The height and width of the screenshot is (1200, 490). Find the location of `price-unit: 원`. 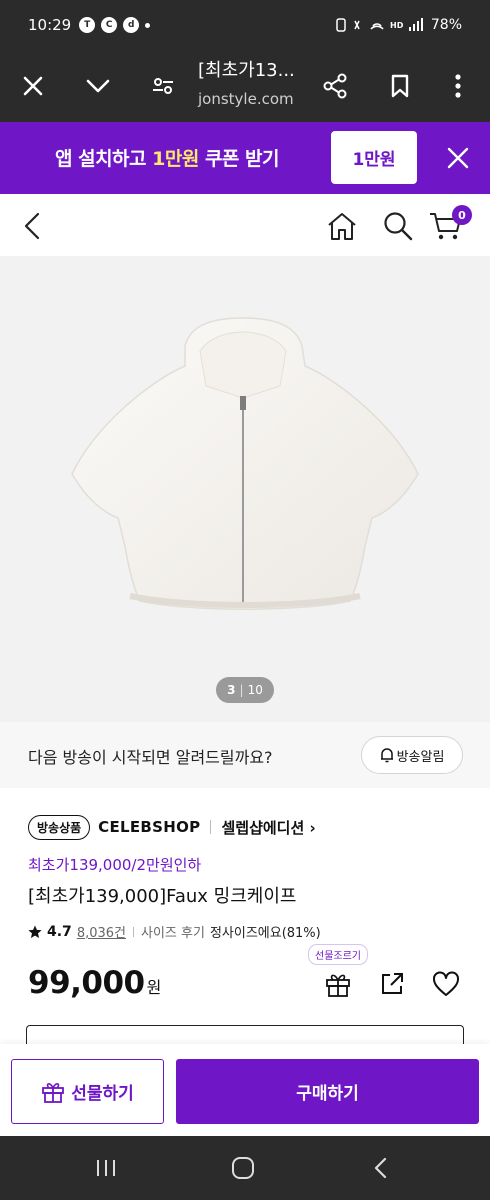

price-unit: 원 is located at coordinates (154, 987).